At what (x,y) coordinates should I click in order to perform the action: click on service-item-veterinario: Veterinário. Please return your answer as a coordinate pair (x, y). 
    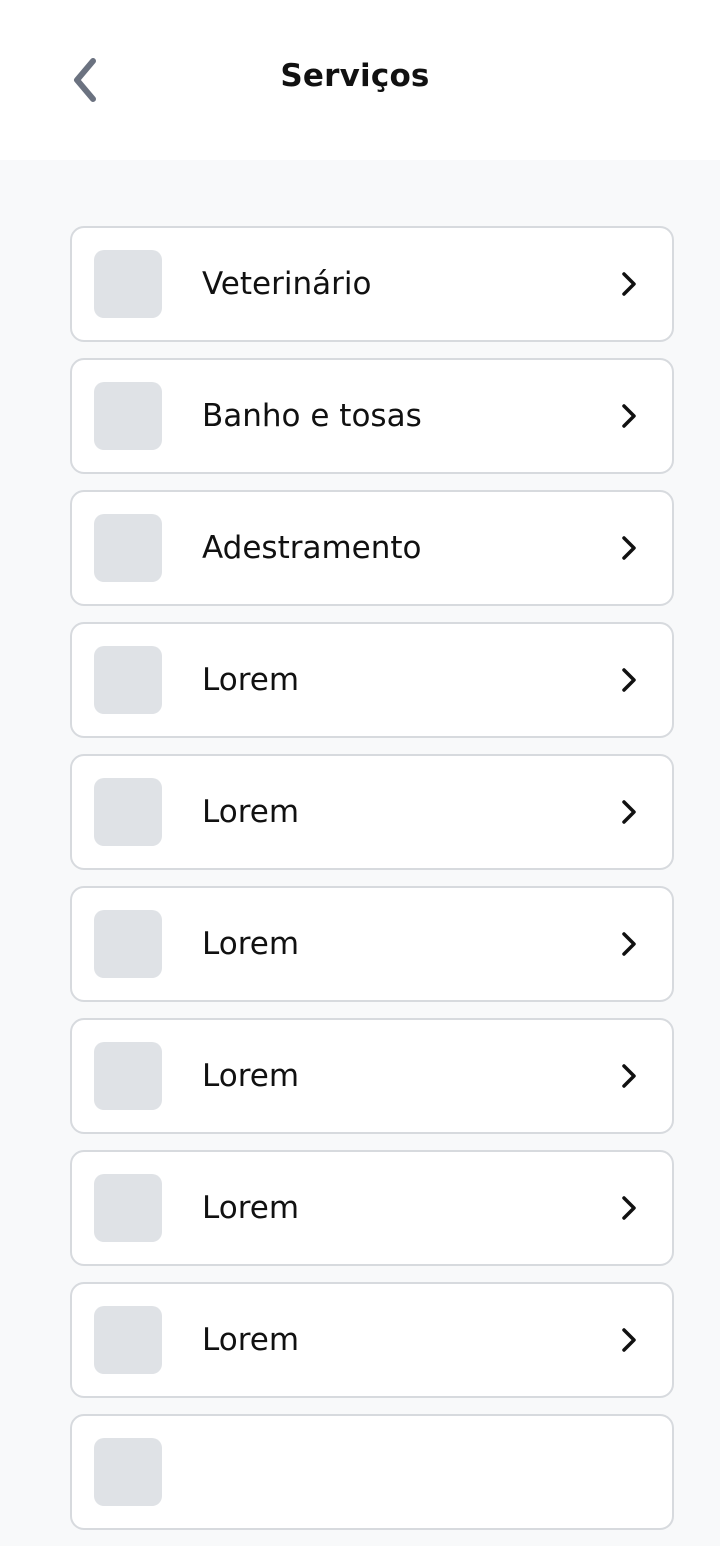
    Looking at the image, I should click on (372, 284).